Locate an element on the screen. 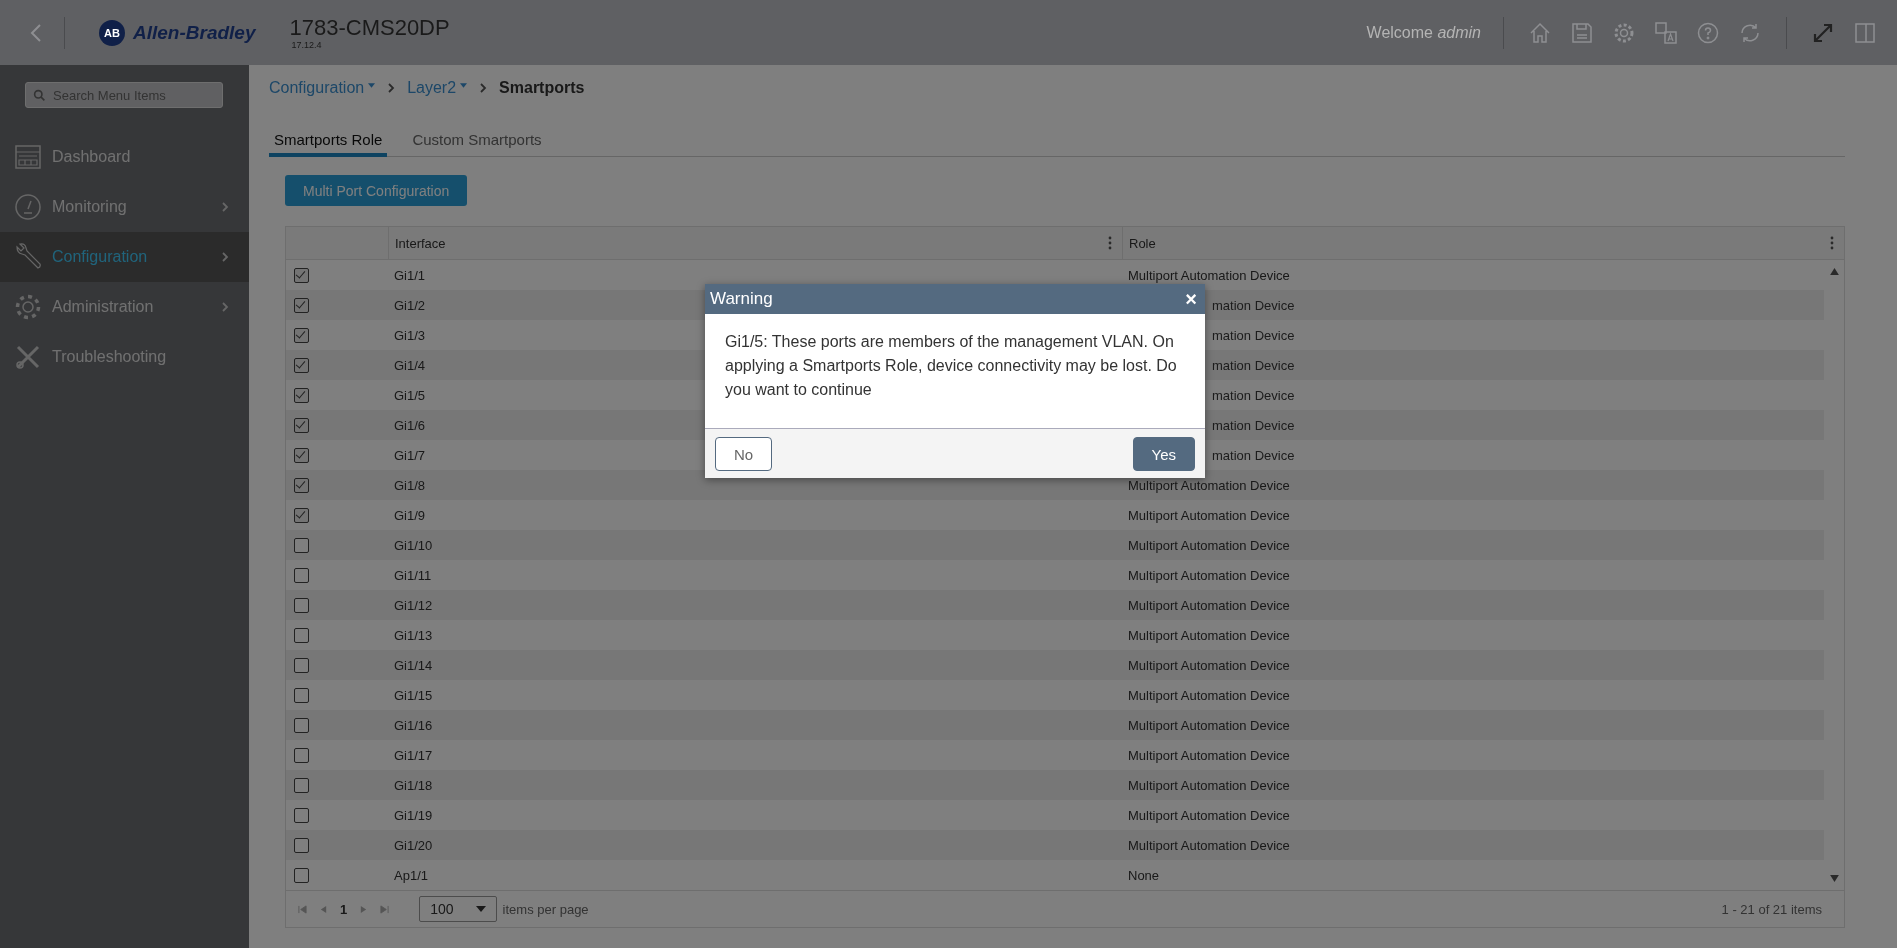 The image size is (1897, 948). table-cell: Gi1/3 is located at coordinates (410, 335).